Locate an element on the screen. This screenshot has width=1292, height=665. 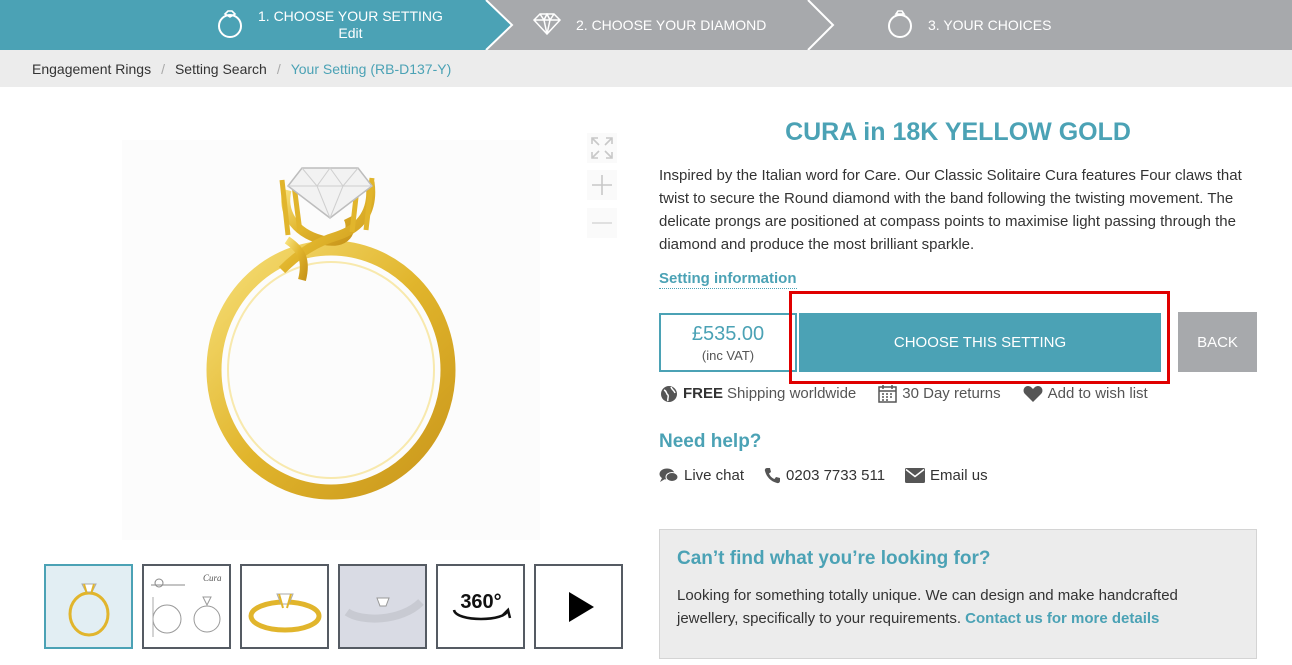
shipping-text: Shipping worldwide is located at coordinates (792, 393).